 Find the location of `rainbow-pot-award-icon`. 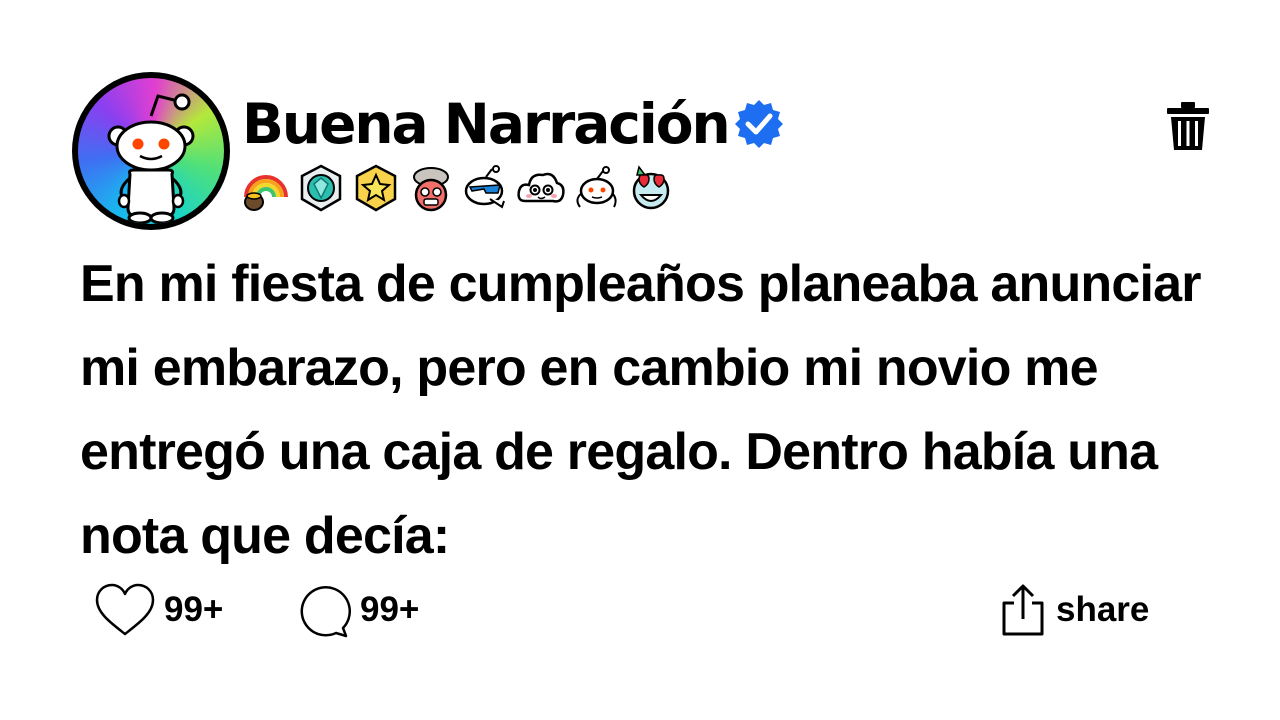

rainbow-pot-award-icon is located at coordinates (266, 188).